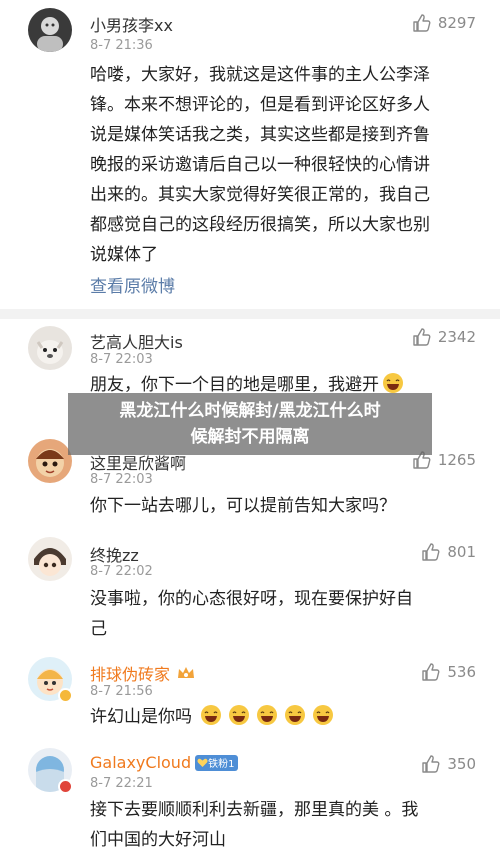  What do you see at coordinates (121, 45) in the screenshot?
I see `post-time: 8-7 21:36` at bounding box center [121, 45].